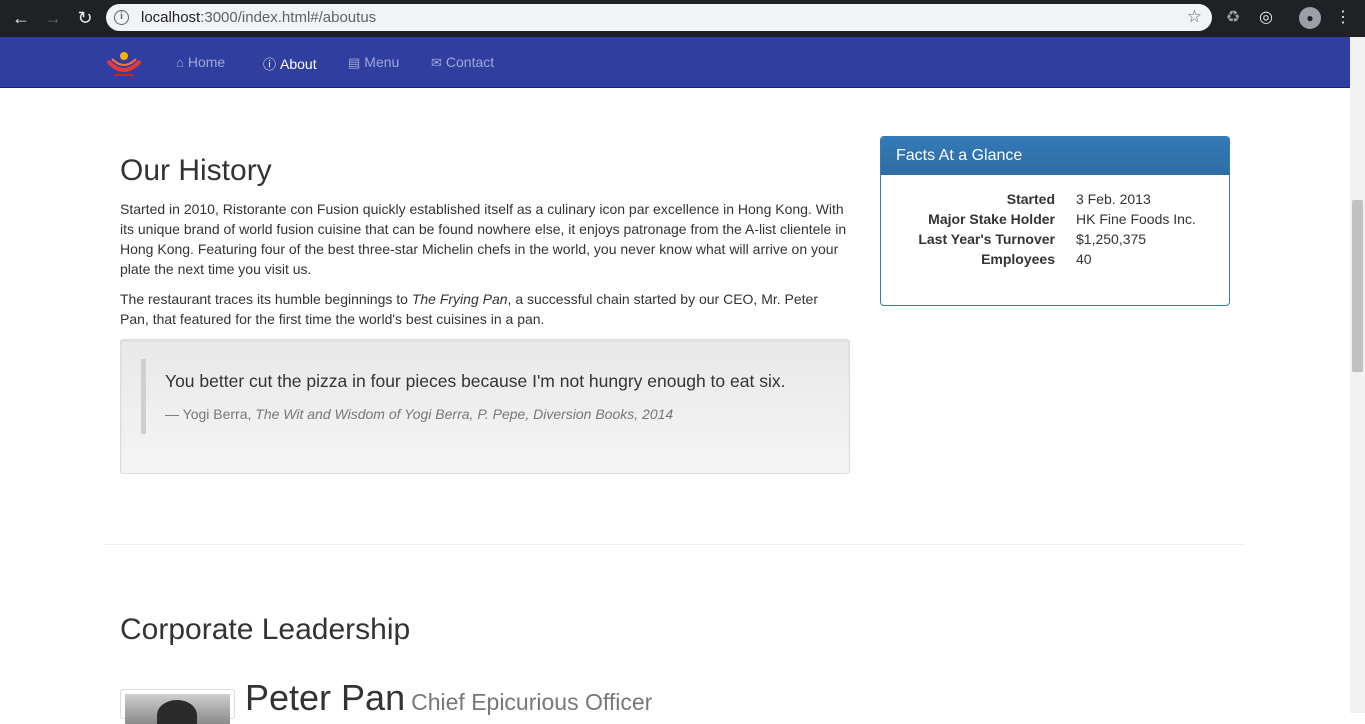 This screenshot has height=724, width=1365. Describe the element at coordinates (1357, 286) in the screenshot. I see `scrollbar-thumb` at that location.